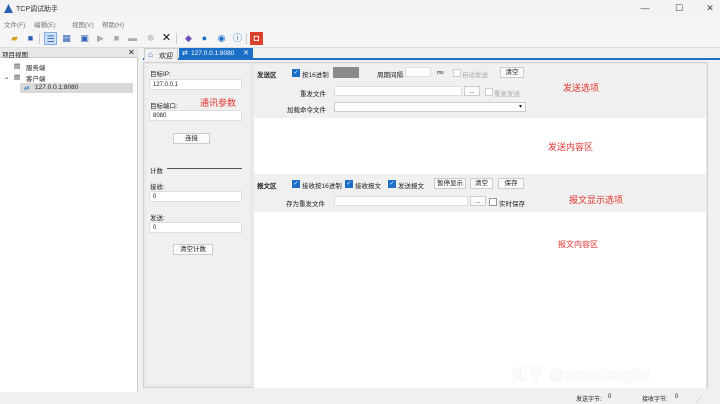  I want to click on count-divider, so click(204, 168).